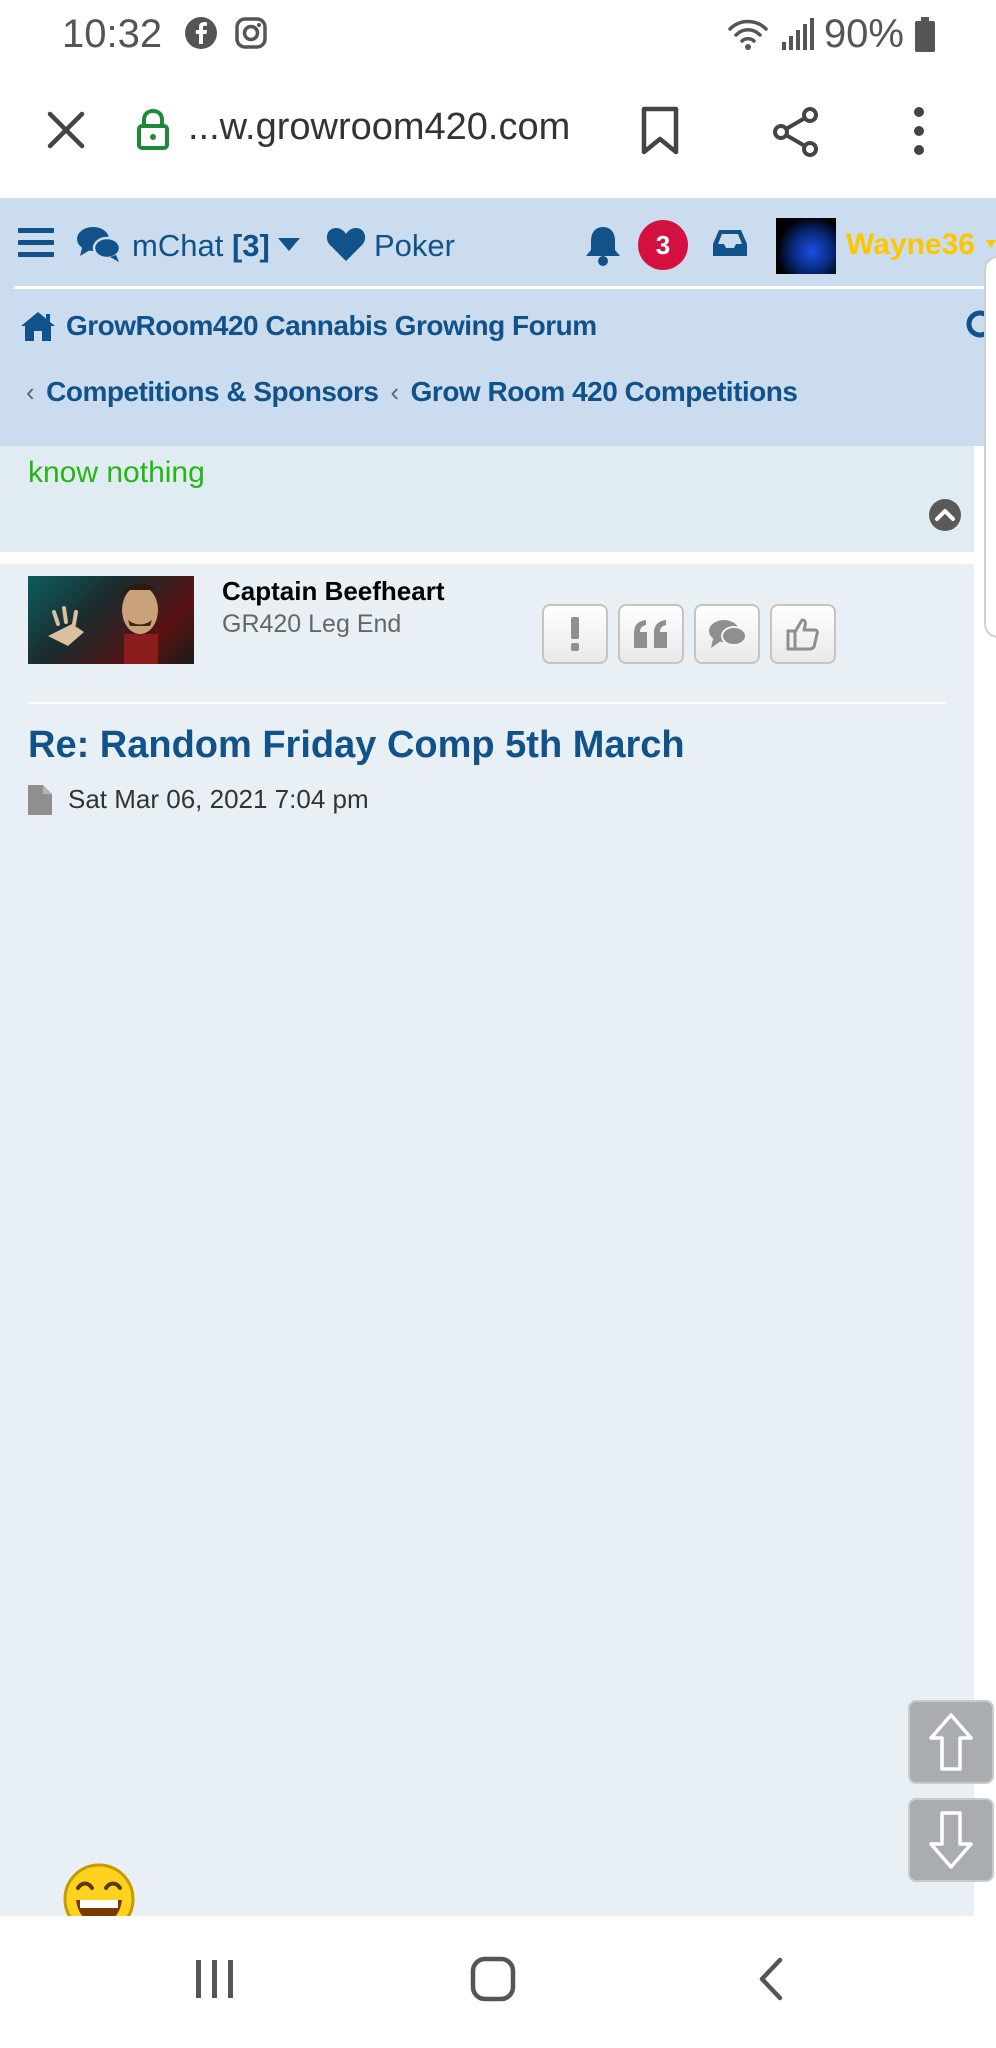 This screenshot has width=996, height=2048. I want to click on post-title: Re: Random Friday Comp 5th March, so click(356, 745).